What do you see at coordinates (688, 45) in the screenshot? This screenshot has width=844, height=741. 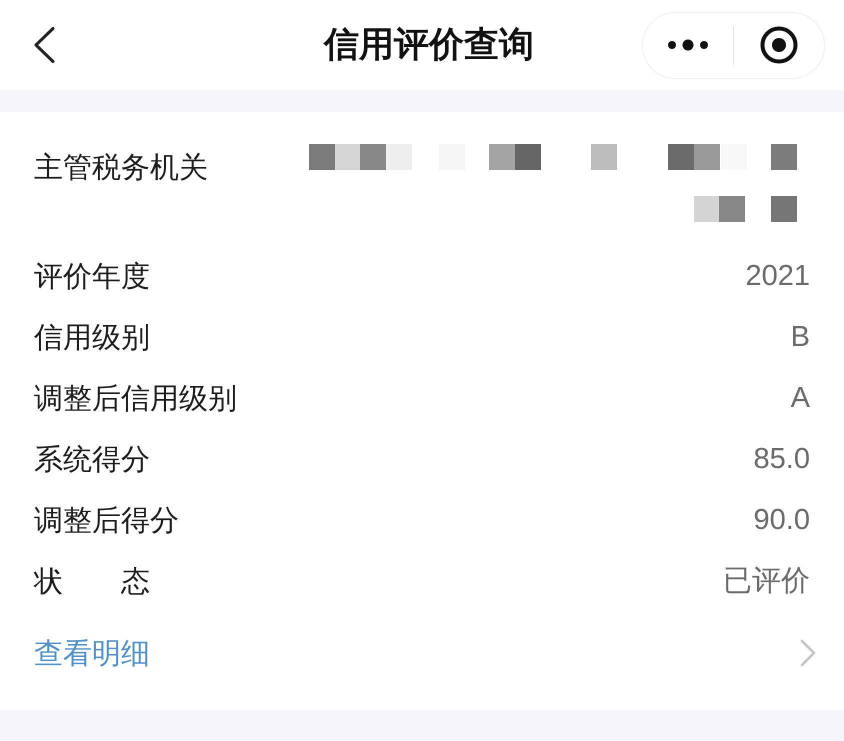 I see `more-dots-icon` at bounding box center [688, 45].